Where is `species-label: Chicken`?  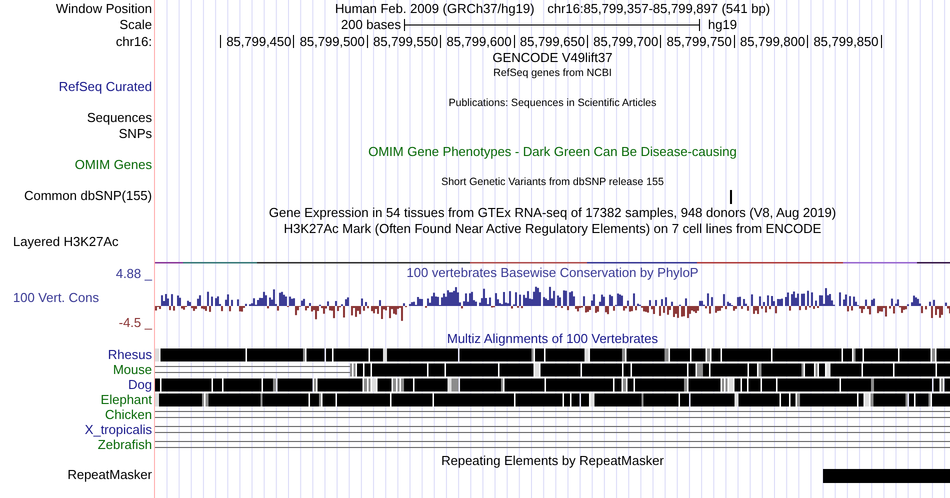
species-label: Chicken is located at coordinates (77, 414).